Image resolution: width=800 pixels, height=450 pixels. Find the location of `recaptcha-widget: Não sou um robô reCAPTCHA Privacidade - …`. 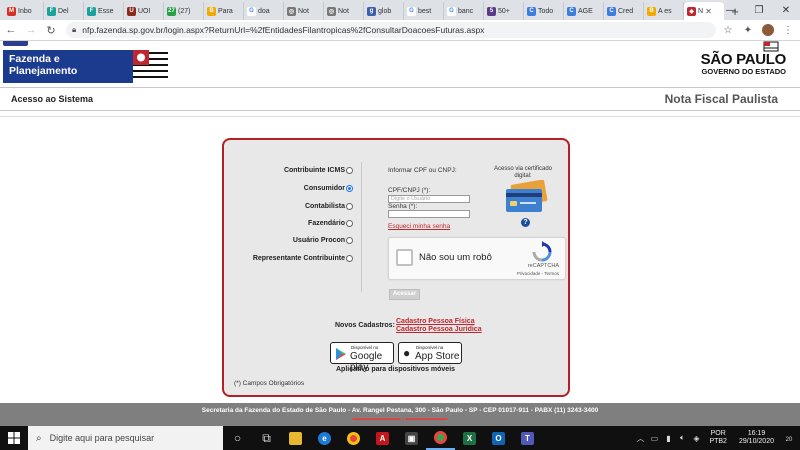

recaptcha-widget: Não sou um robô reCAPTCHA Privacidade - … is located at coordinates (477, 258).